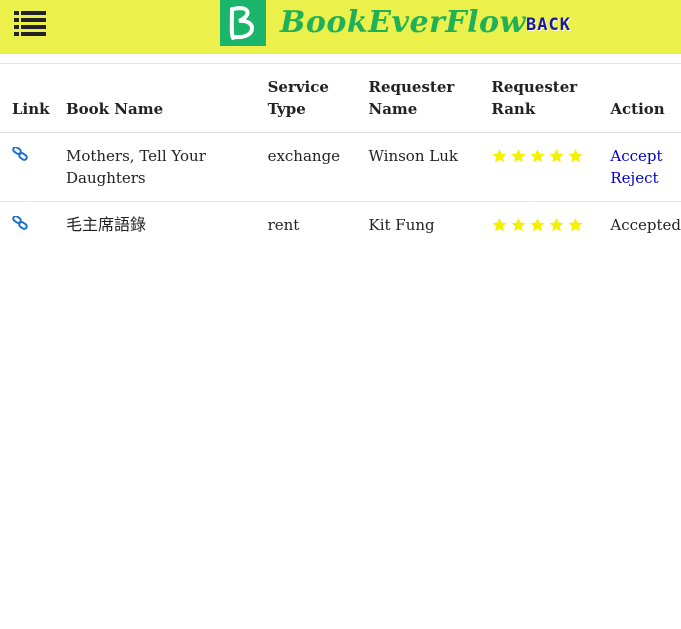 The image size is (681, 629). Describe the element at coordinates (154, 98) in the screenshot. I see `header-book-name: Book Name` at that location.